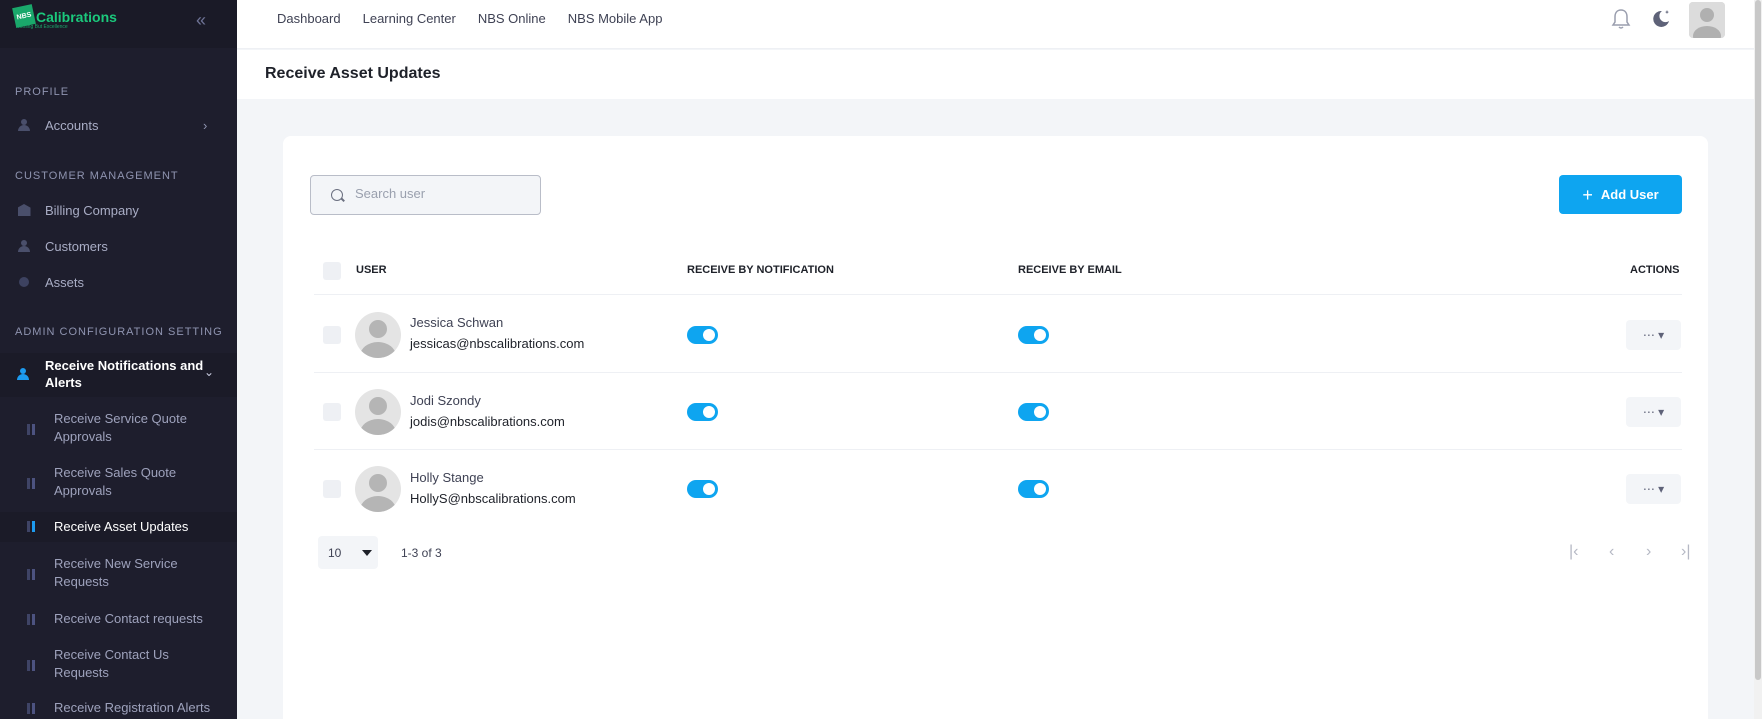  Describe the element at coordinates (1070, 270) in the screenshot. I see `column-header-email: RECEIVE BY EMAIL` at that location.